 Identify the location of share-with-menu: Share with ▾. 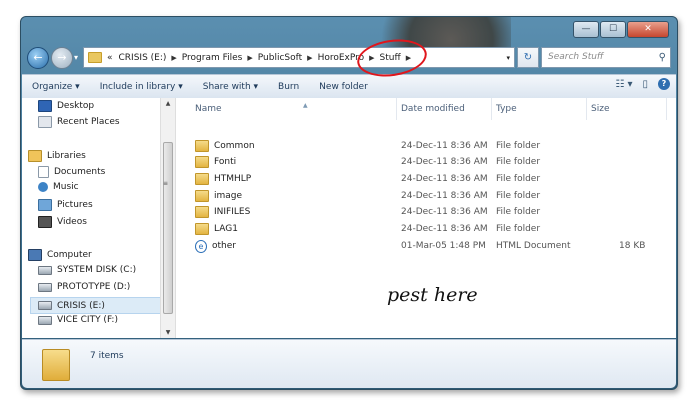
(230, 87).